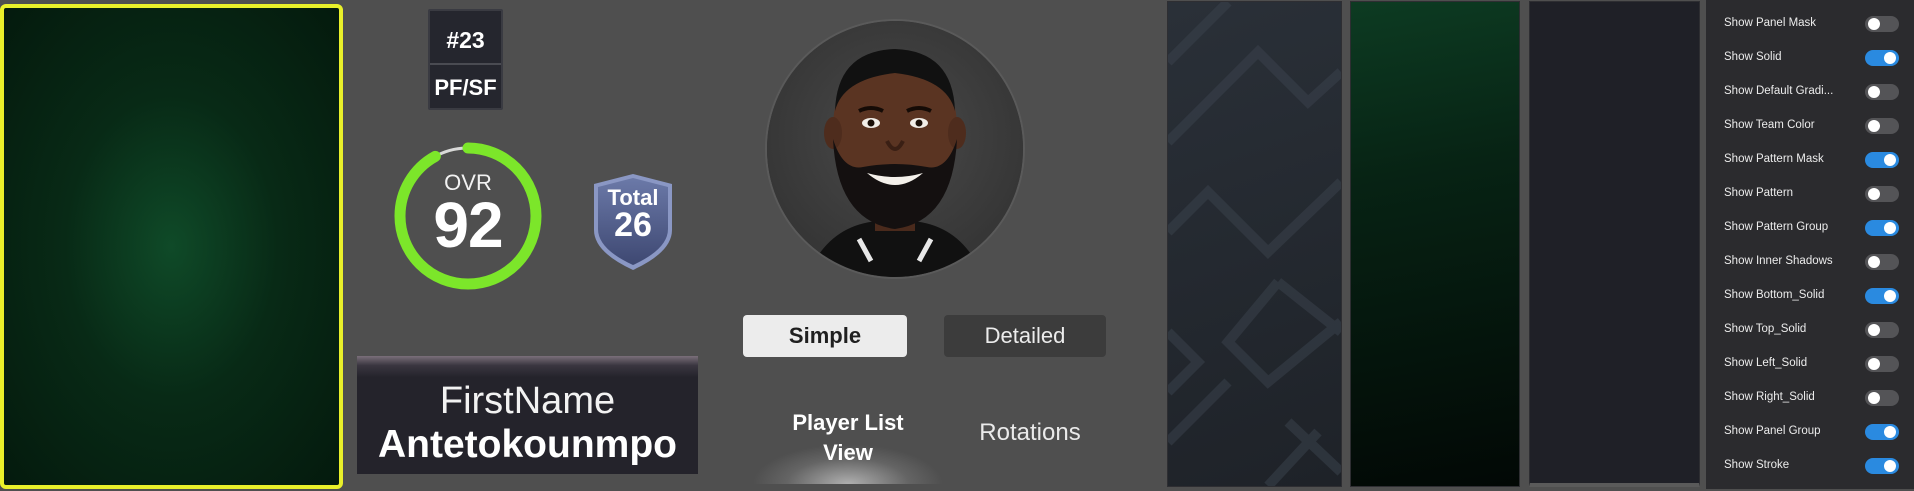 The height and width of the screenshot is (491, 1914). Describe the element at coordinates (1774, 159) in the screenshot. I see `toggle-label: Show Pattern Mask` at that location.